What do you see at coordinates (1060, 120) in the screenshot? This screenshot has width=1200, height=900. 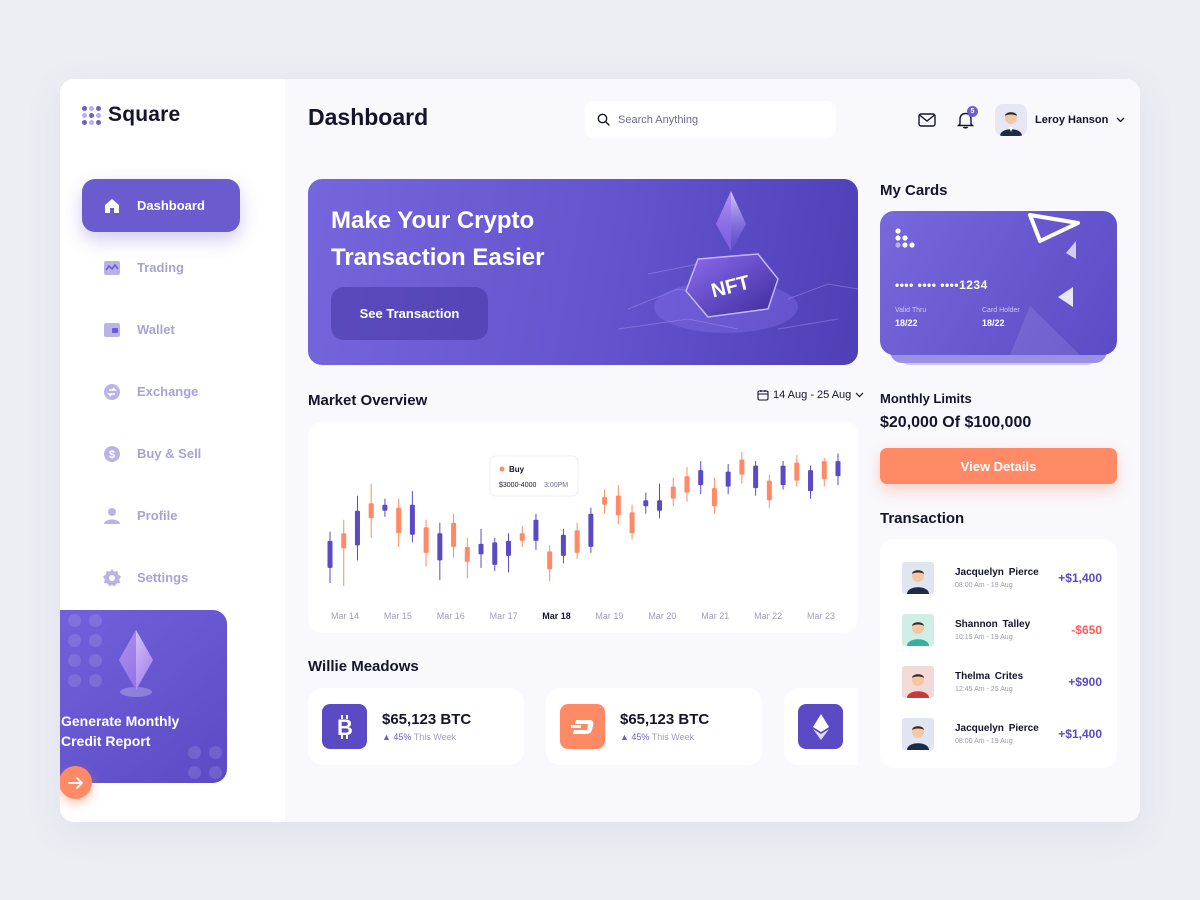 I see `user-menu: Leroy Hanson` at bounding box center [1060, 120].